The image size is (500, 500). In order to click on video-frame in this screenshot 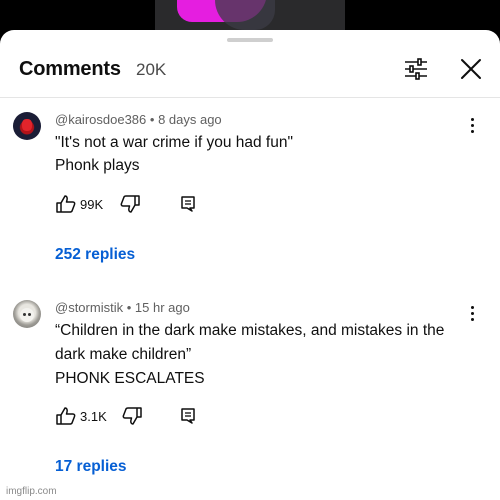, I will do `click(250, 15)`.